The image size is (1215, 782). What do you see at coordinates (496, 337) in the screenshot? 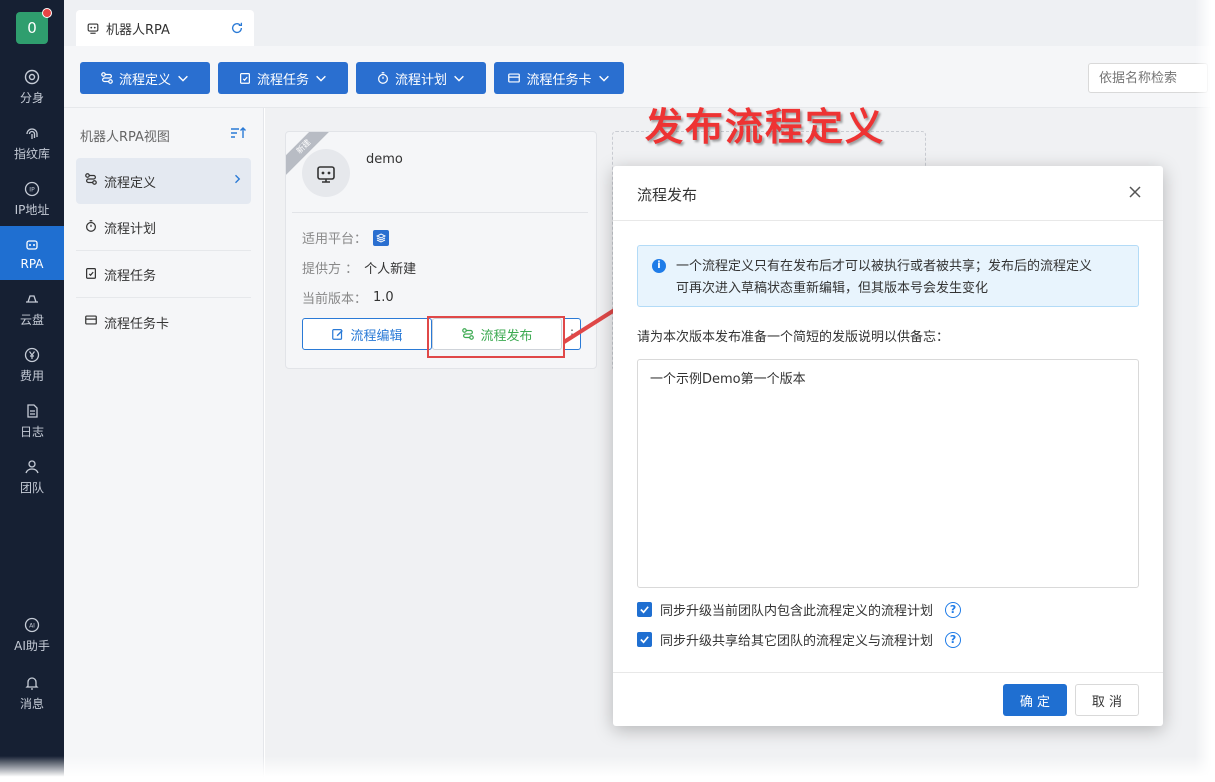
I see `highlight-box` at bounding box center [496, 337].